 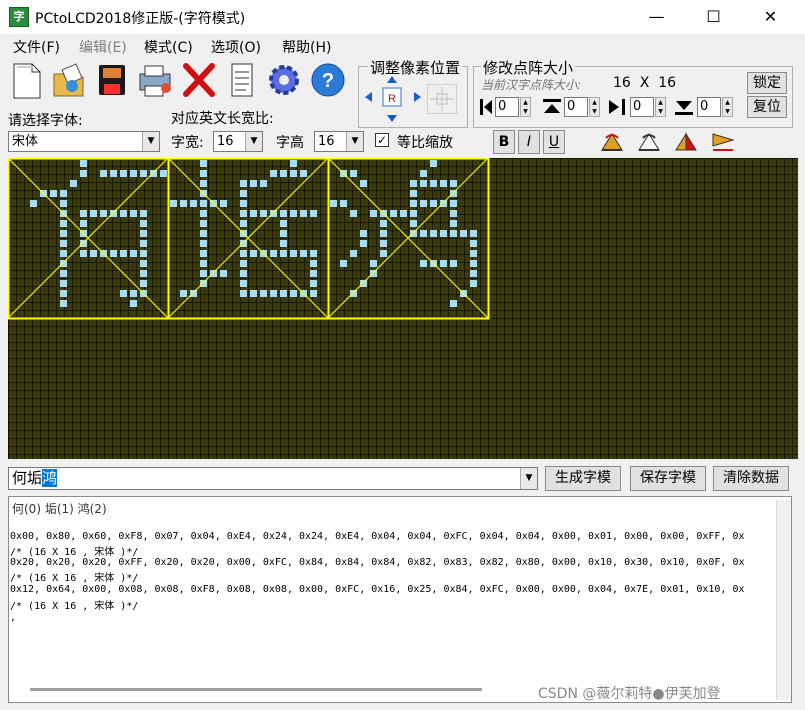 What do you see at coordinates (238, 141) in the screenshot?
I see `char-width-select: 16 ▼` at bounding box center [238, 141].